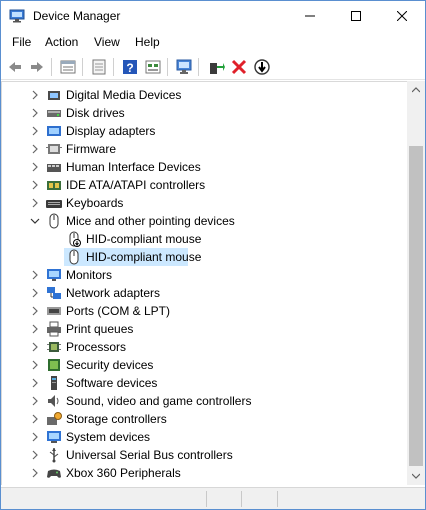 The image size is (426, 510). Describe the element at coordinates (416, 90) in the screenshot. I see `scroll-up-arrow-icon` at that location.